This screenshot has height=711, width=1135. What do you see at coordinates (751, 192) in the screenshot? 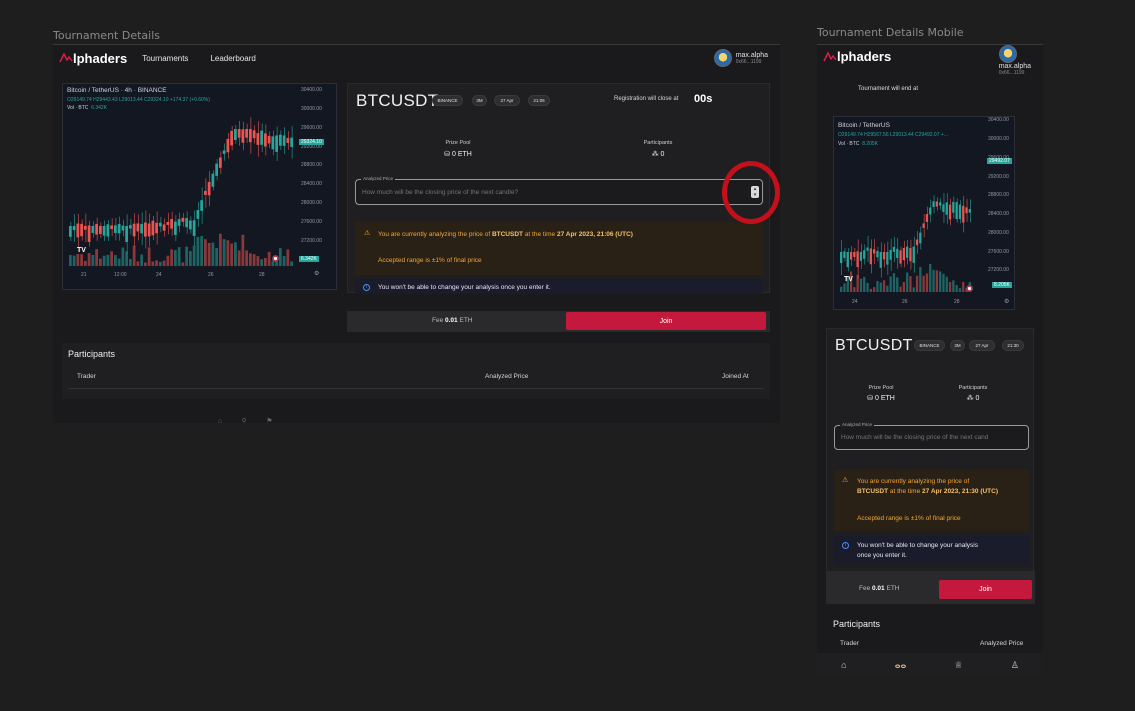
I see `annotation-circle` at bounding box center [751, 192].